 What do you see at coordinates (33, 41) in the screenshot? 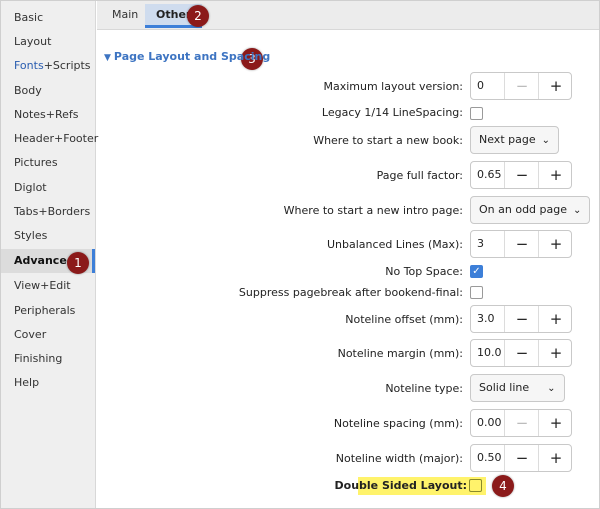
I see `sidebar-item-label: Layout` at bounding box center [33, 41].